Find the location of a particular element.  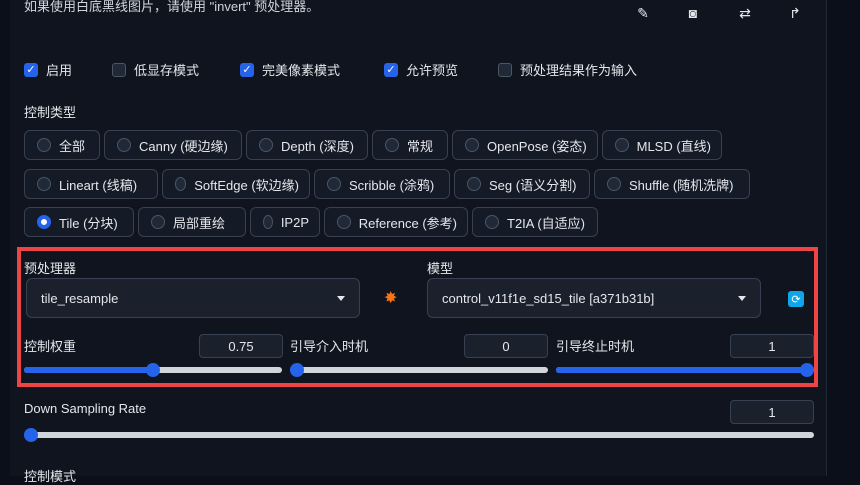

radio-mlsd: MLSD (直线) is located at coordinates (662, 145).